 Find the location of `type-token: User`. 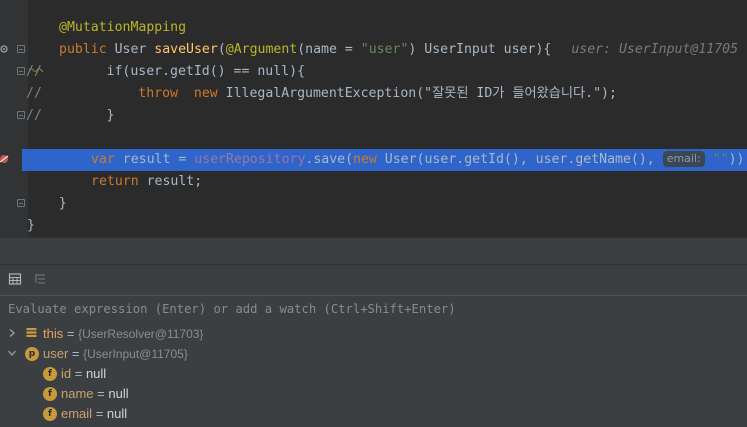

type-token: User is located at coordinates (134, 49).